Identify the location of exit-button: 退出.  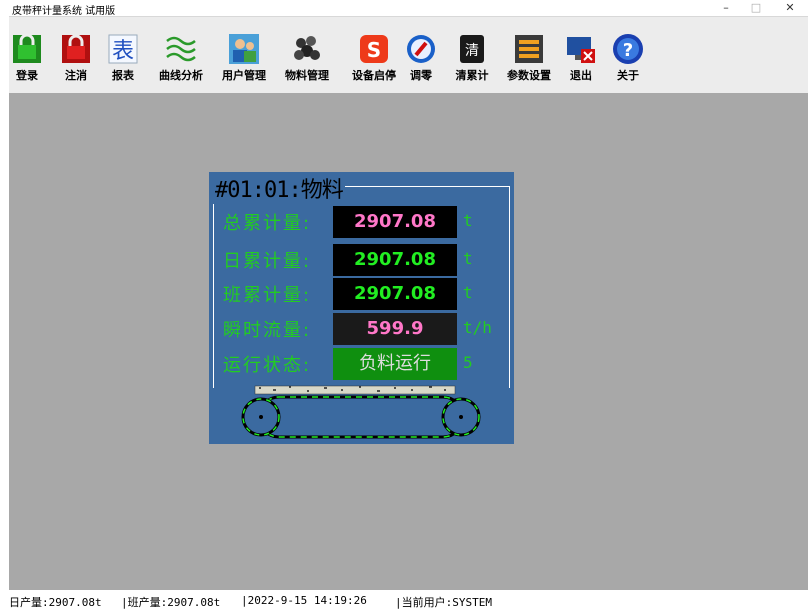
(581, 55).